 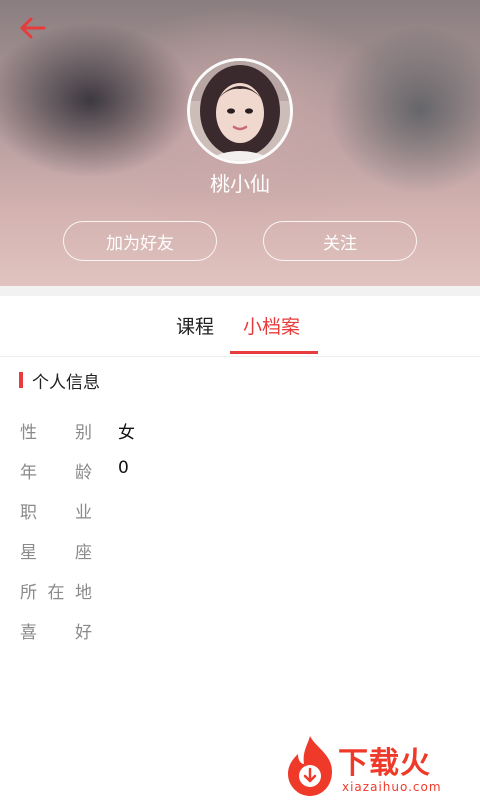 I want to click on arrow-left-icon, so click(x=33, y=28).